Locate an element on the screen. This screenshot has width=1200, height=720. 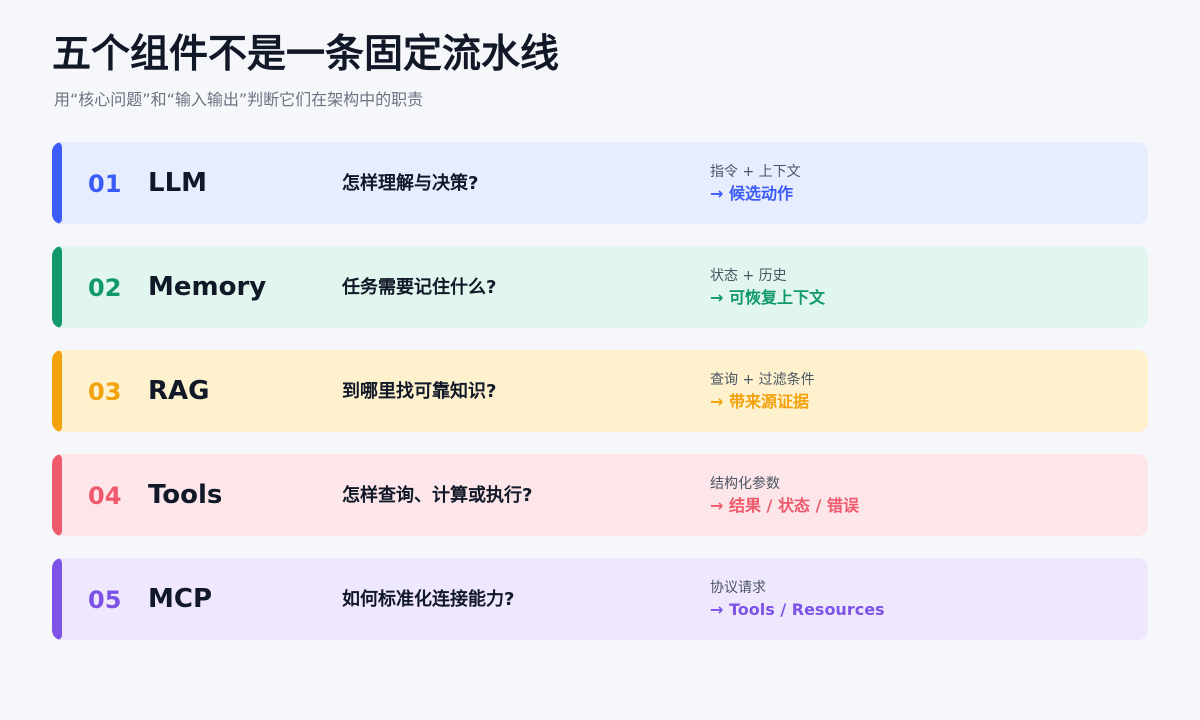
component-question: 怎样理解与决策? is located at coordinates (410, 183).